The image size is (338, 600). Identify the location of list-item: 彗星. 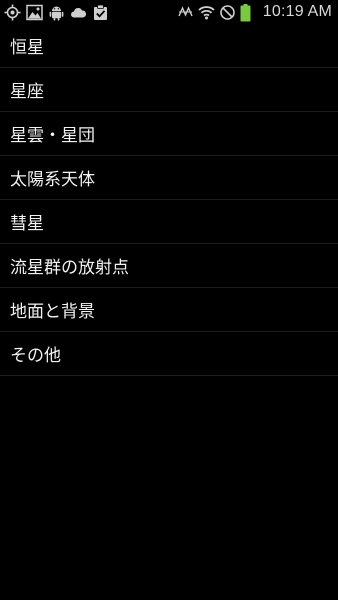
(169, 222).